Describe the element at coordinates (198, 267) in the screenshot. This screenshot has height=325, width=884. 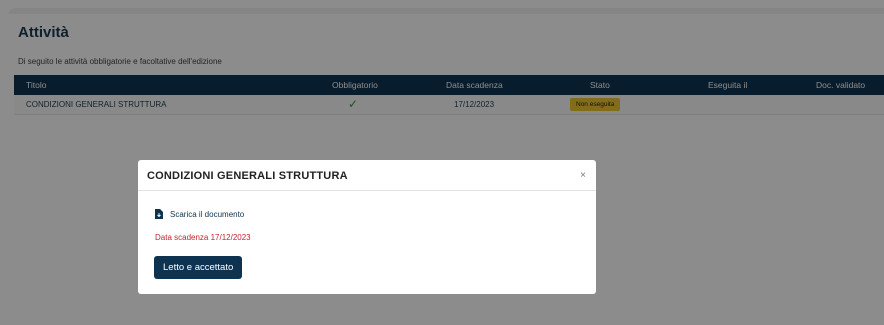
I see `read-and-accepted-button: Letto e accettato` at that location.